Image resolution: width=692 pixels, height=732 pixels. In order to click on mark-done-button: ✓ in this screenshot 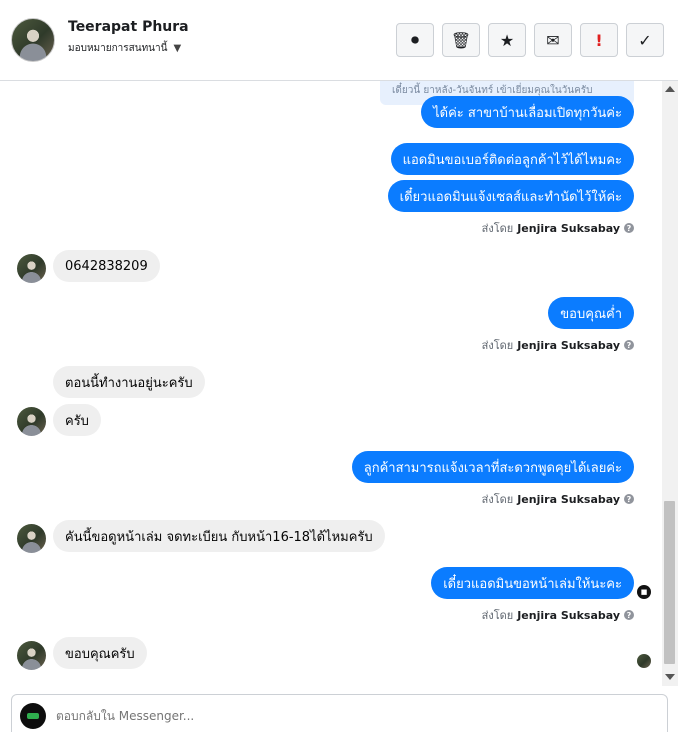, I will do `click(645, 40)`.